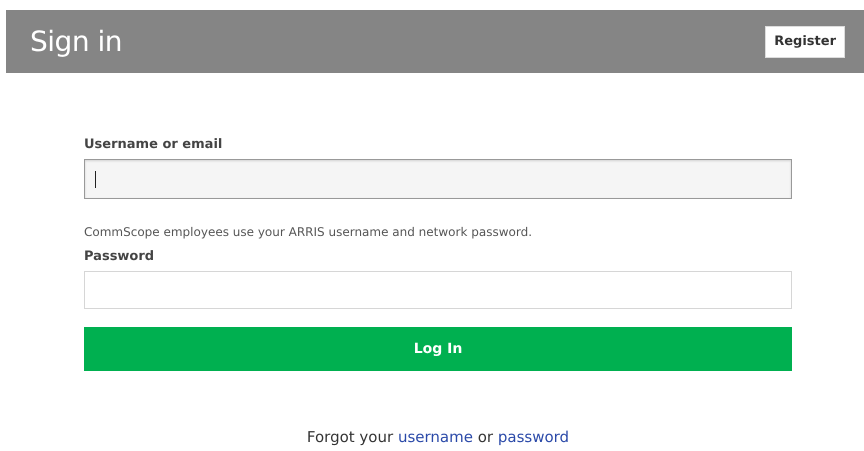 Image resolution: width=864 pixels, height=451 pixels. Describe the element at coordinates (805, 42) in the screenshot. I see `register-button: Register` at that location.